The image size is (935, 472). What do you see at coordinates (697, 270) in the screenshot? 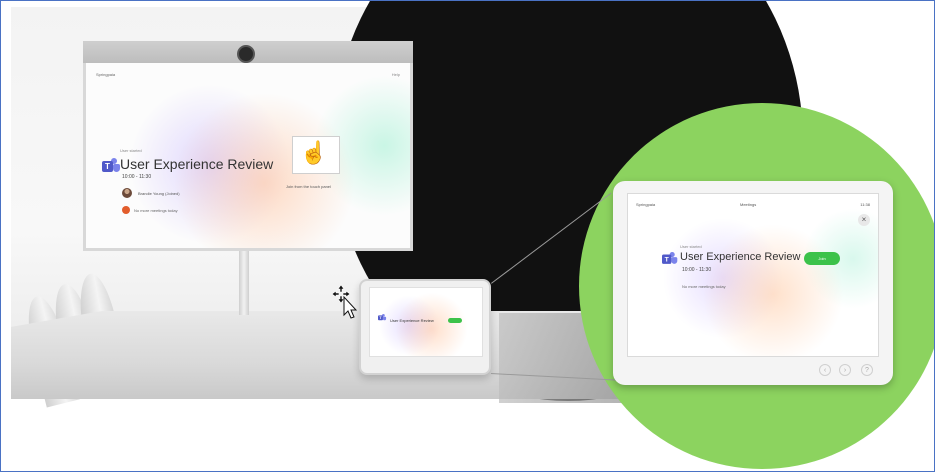
I see `panel-meeting-time: 10:00 - 11:30` at bounding box center [697, 270].